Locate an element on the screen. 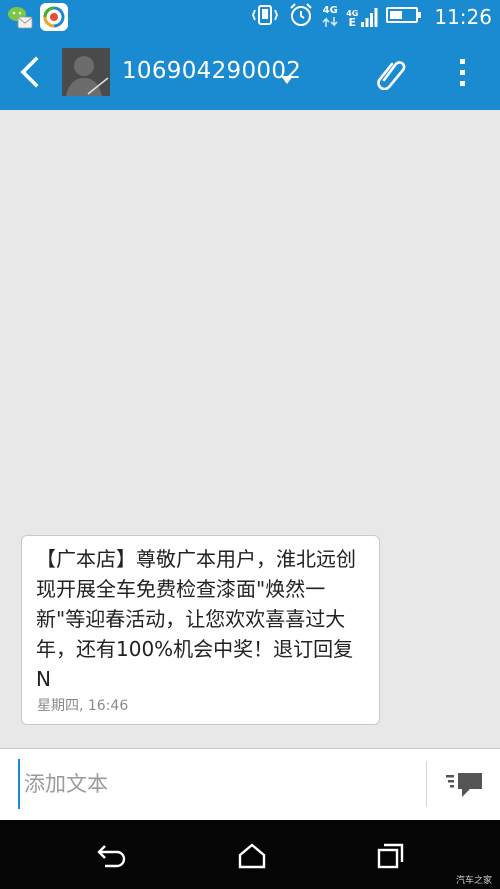 The image size is (500, 889). baidu-app-icon is located at coordinates (54, 17).